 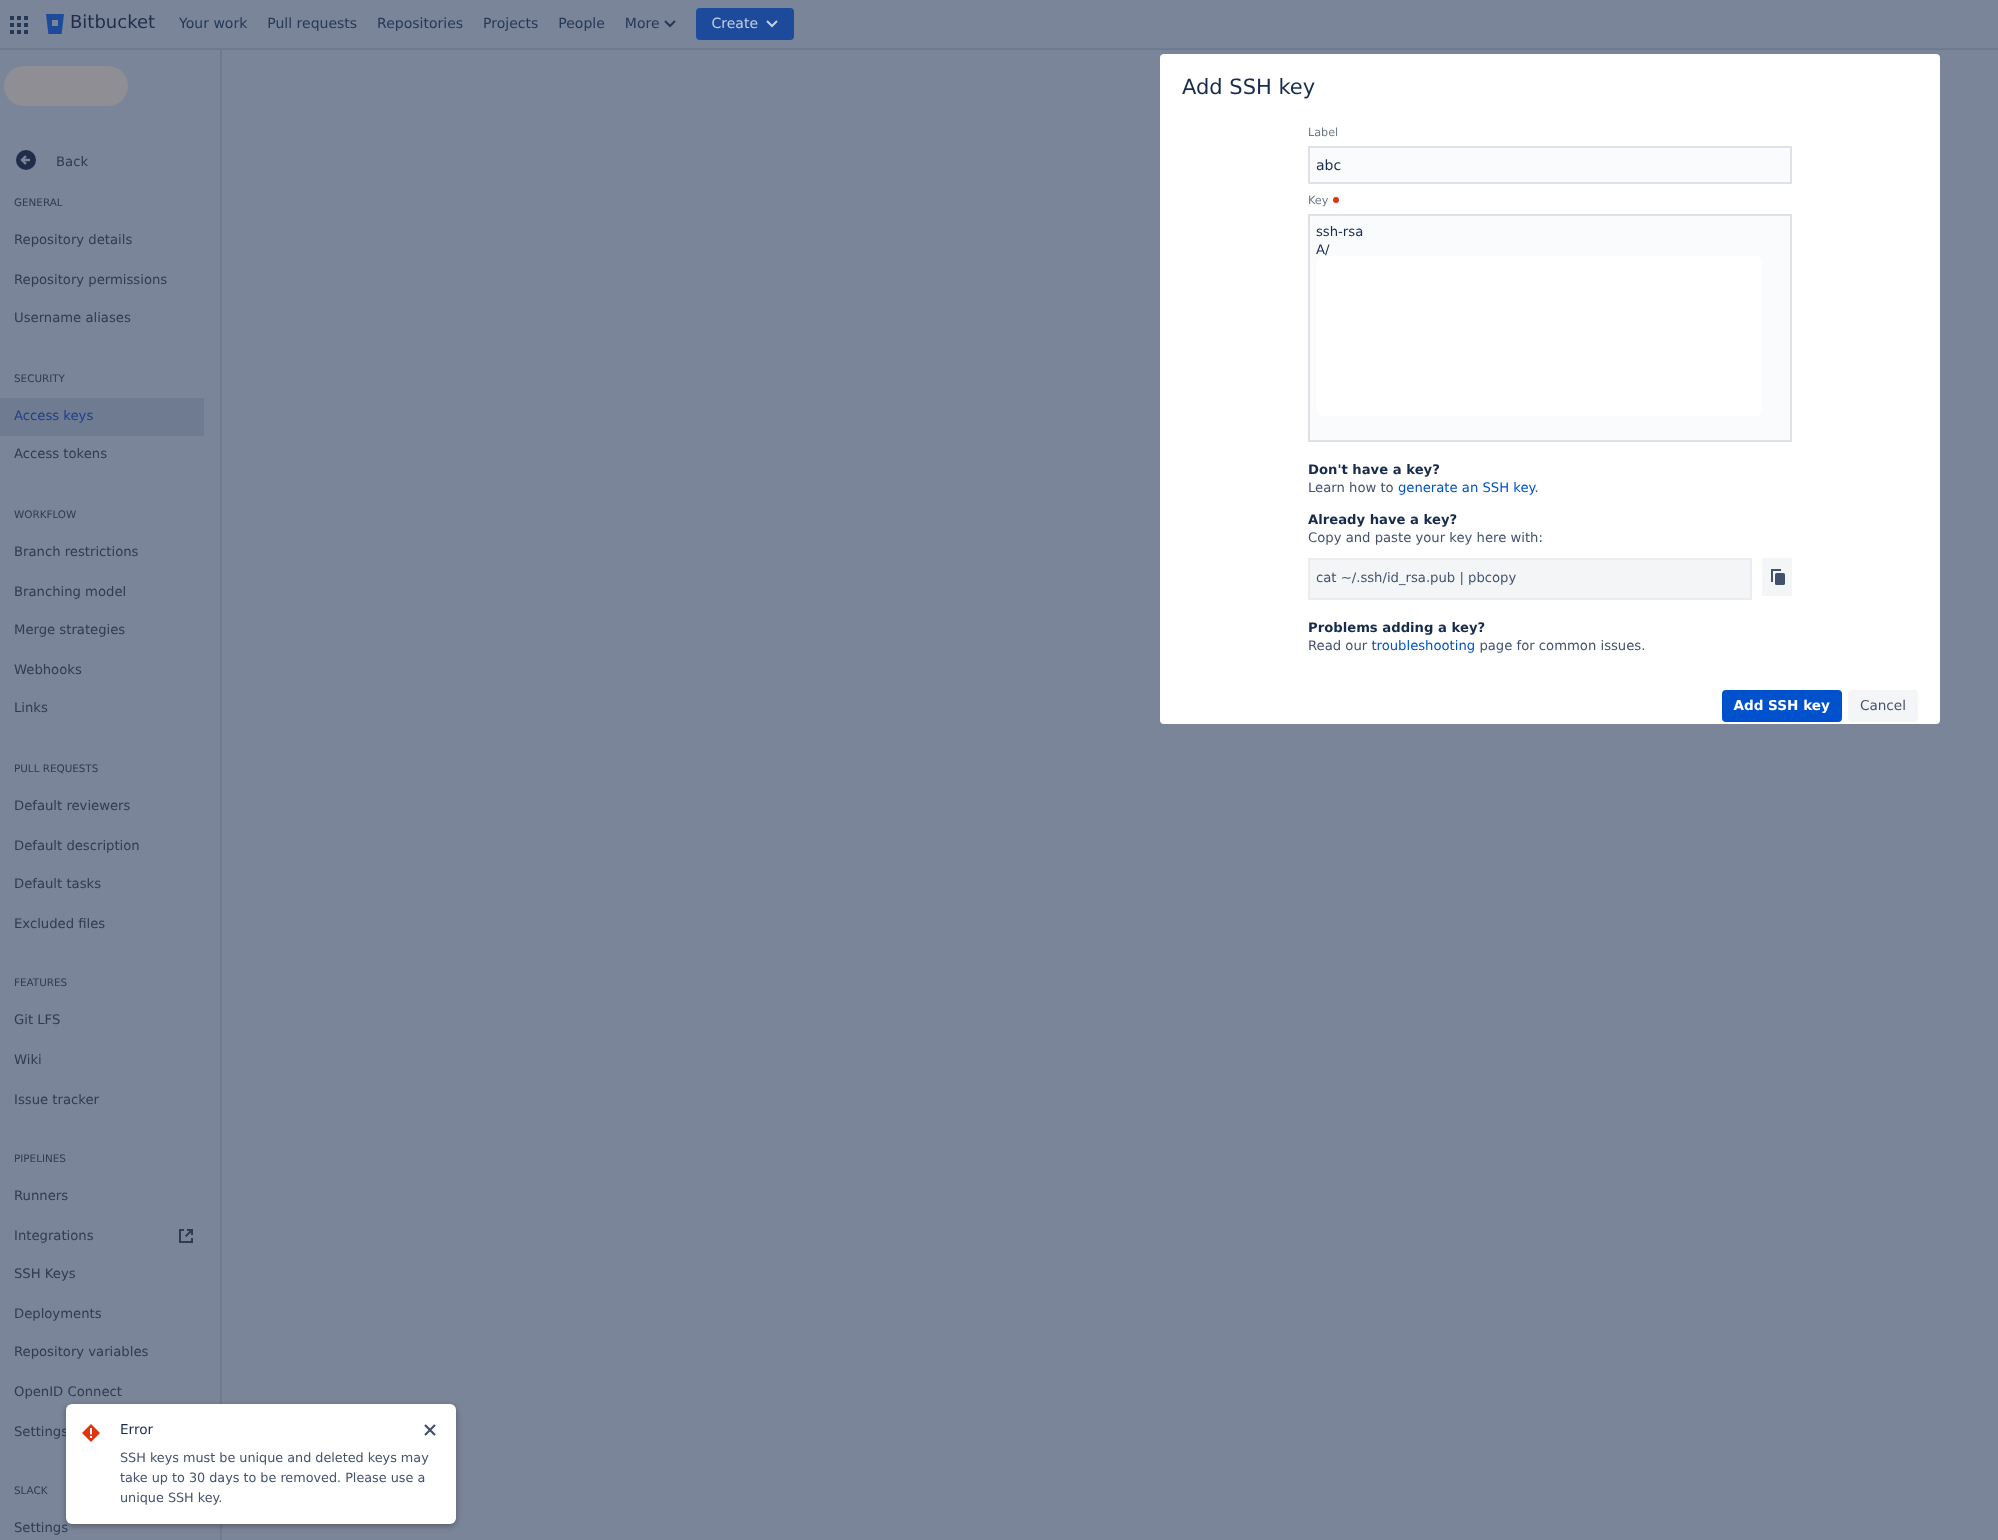 I want to click on app-switcher-icon, so click(x=19, y=24).